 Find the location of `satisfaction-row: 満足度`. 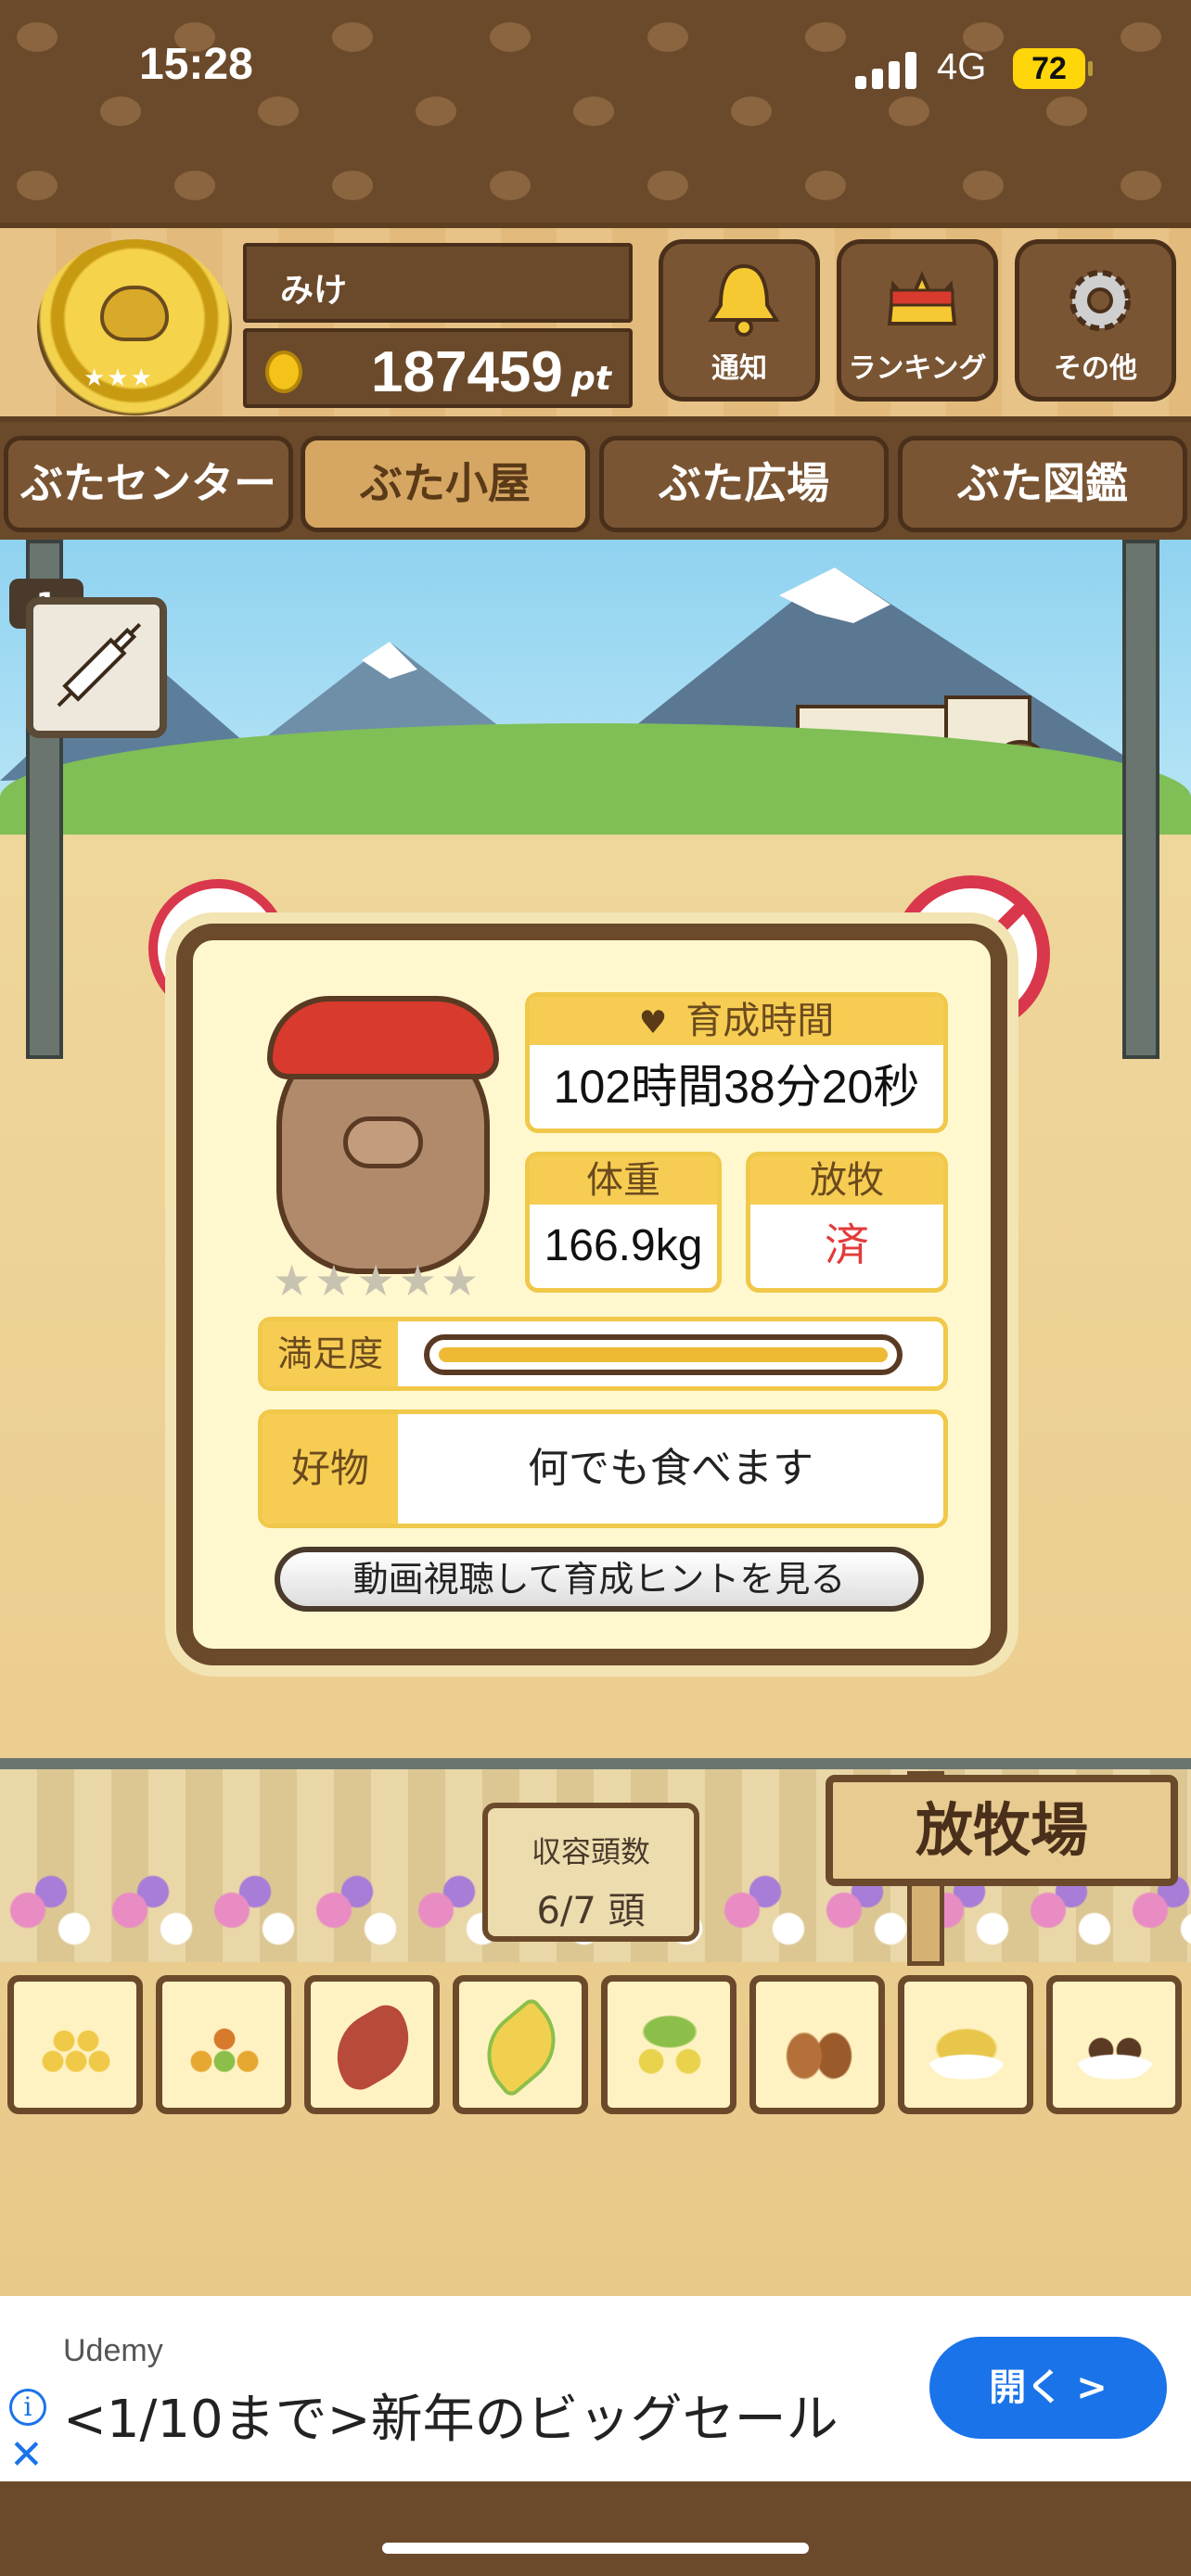

satisfaction-row: 満足度 is located at coordinates (603, 1354).